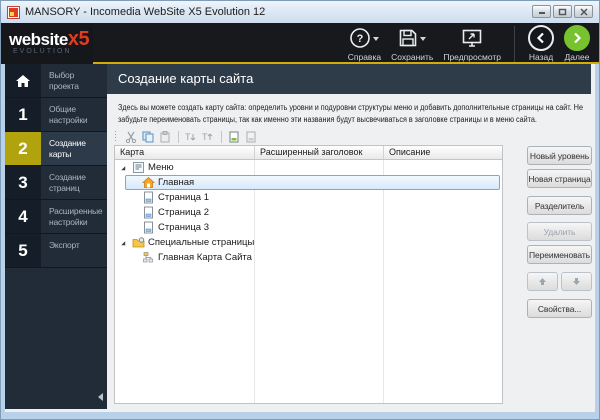 The height and width of the screenshot is (420, 600). Describe the element at coordinates (56, 115) in the screenshot. I see `sidebar-item-step1: 1 Общие настройки` at that location.